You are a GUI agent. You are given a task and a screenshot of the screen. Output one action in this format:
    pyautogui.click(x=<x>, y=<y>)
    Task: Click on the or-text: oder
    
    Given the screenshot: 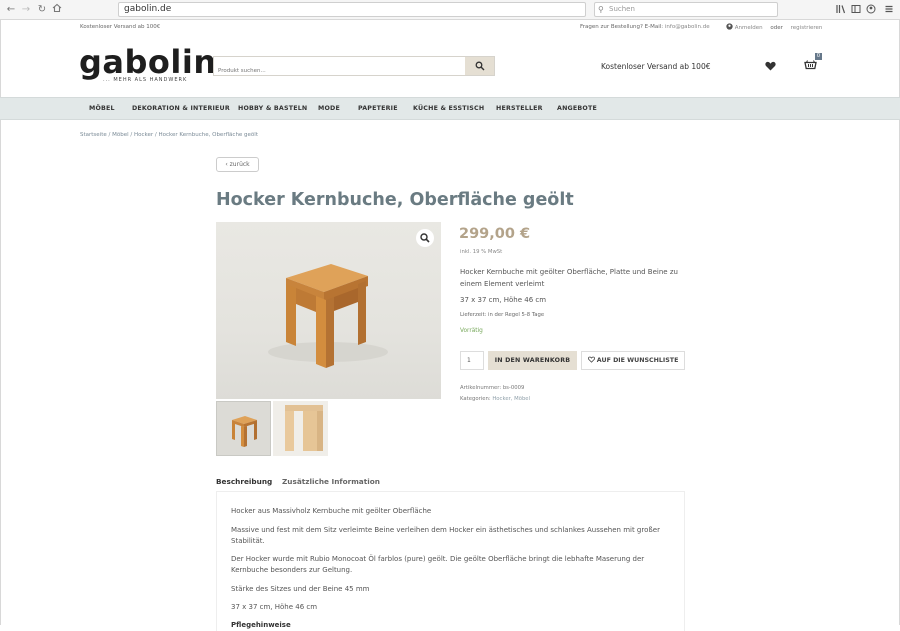 What is the action you would take?
    pyautogui.click(x=776, y=28)
    